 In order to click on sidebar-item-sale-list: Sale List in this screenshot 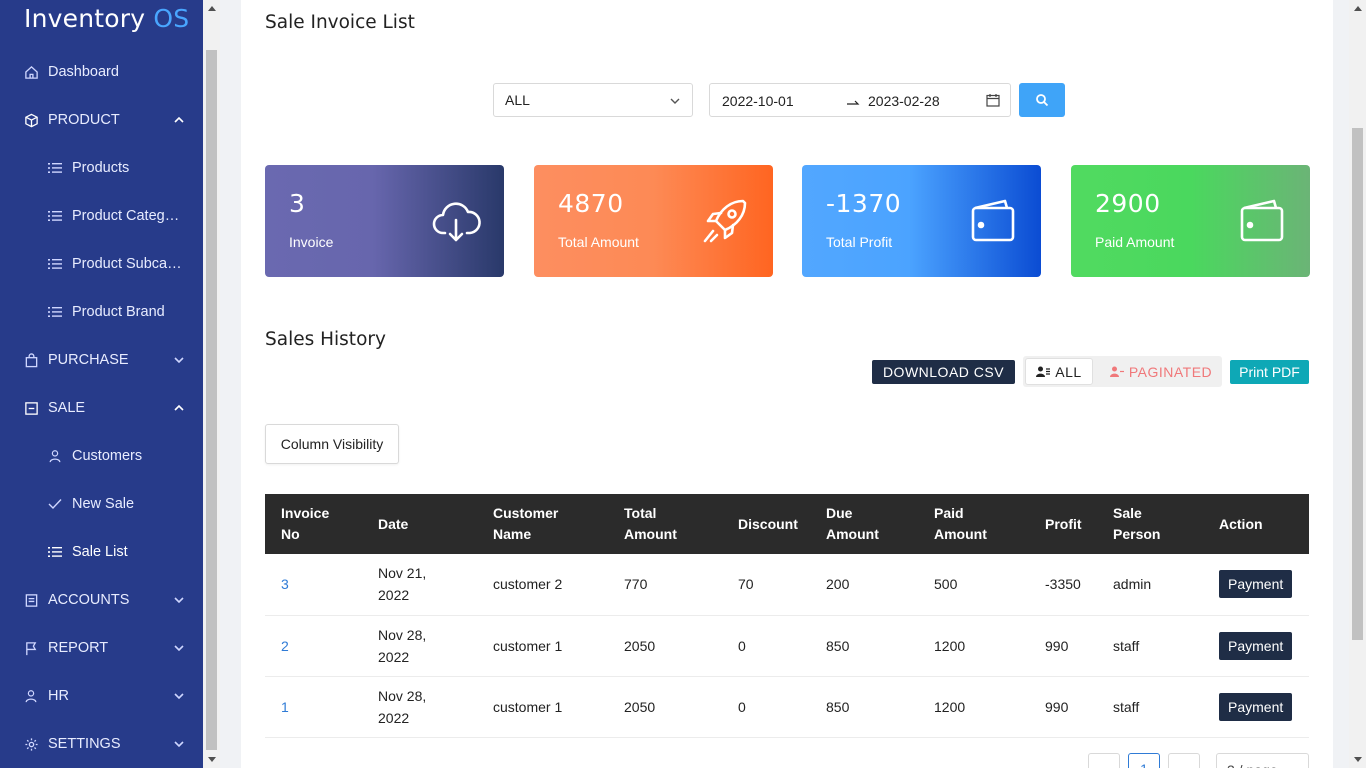, I will do `click(101, 552)`.